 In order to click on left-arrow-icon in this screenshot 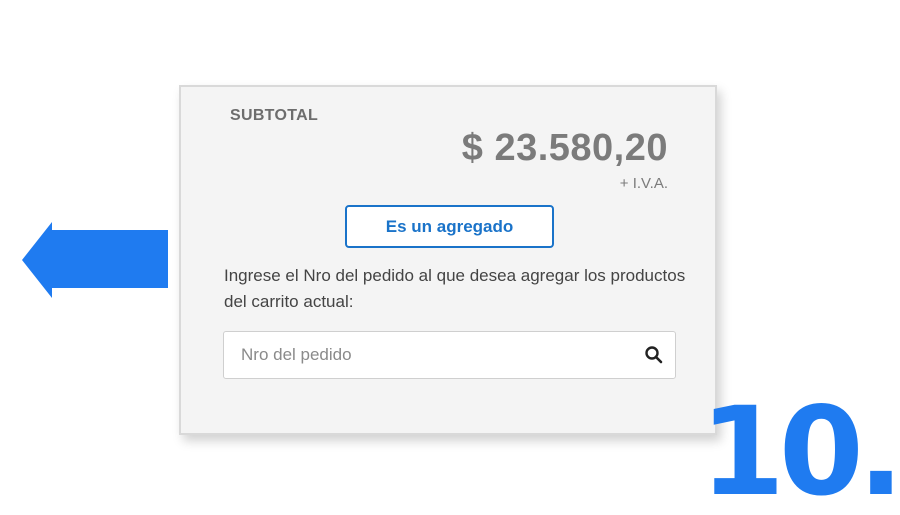, I will do `click(95, 260)`.